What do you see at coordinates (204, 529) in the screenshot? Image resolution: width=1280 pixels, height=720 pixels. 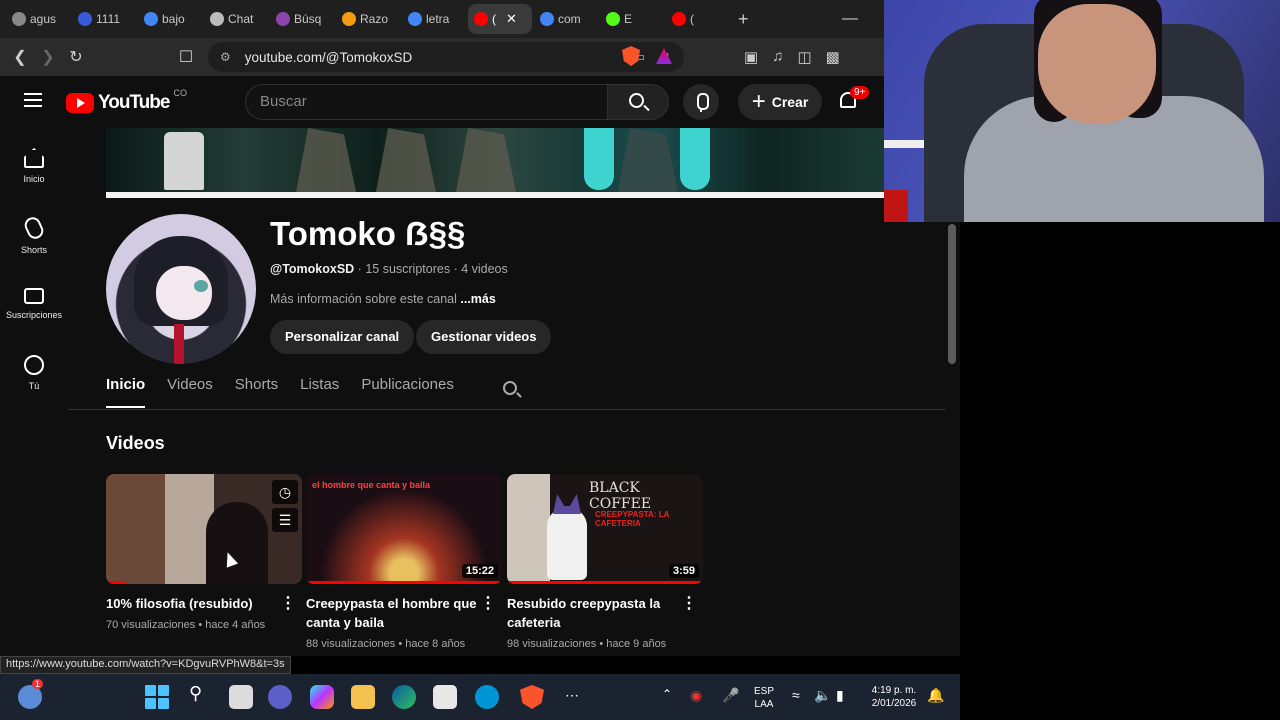 I see `video-thumbnail: ◷ ☰` at bounding box center [204, 529].